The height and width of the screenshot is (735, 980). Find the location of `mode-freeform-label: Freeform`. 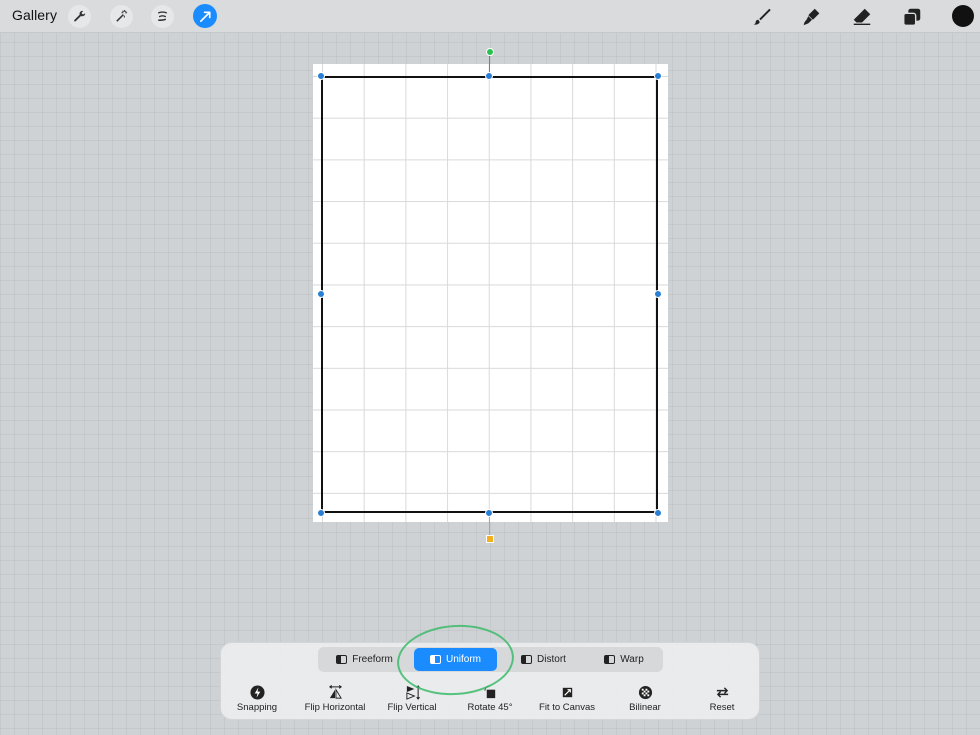

mode-freeform-label: Freeform is located at coordinates (372, 659).